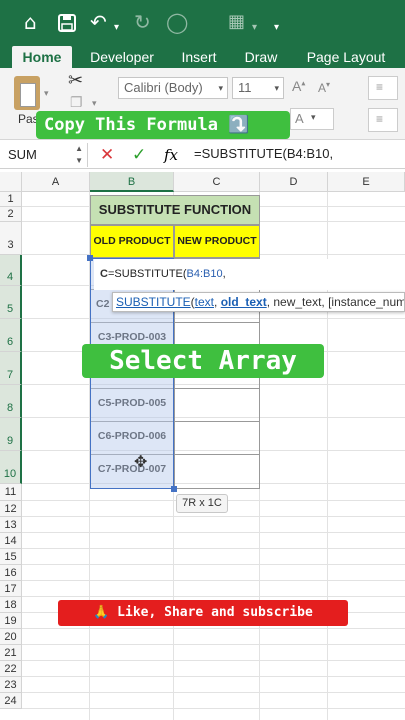  I want to click on formula-input: =SUBSTITUTE(B4:B10,, so click(263, 153).